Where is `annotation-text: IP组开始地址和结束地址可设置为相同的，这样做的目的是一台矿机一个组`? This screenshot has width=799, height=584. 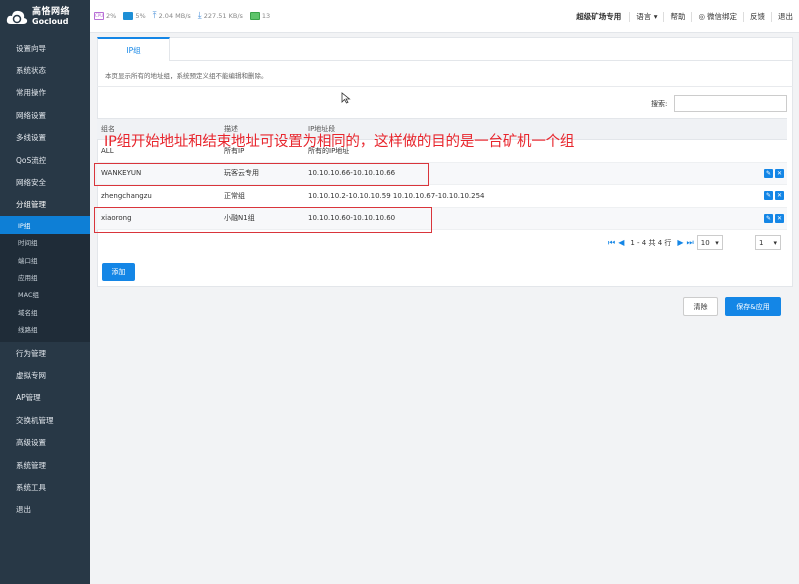 annotation-text: IP组开始地址和结束地址可设置为相同的，这样做的目的是一台矿机一个组 is located at coordinates (339, 142).